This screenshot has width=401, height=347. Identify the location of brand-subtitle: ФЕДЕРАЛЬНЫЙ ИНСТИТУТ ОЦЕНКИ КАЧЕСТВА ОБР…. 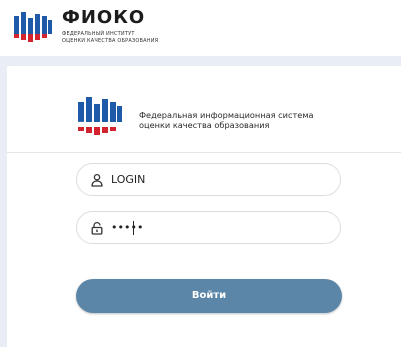
(110, 38).